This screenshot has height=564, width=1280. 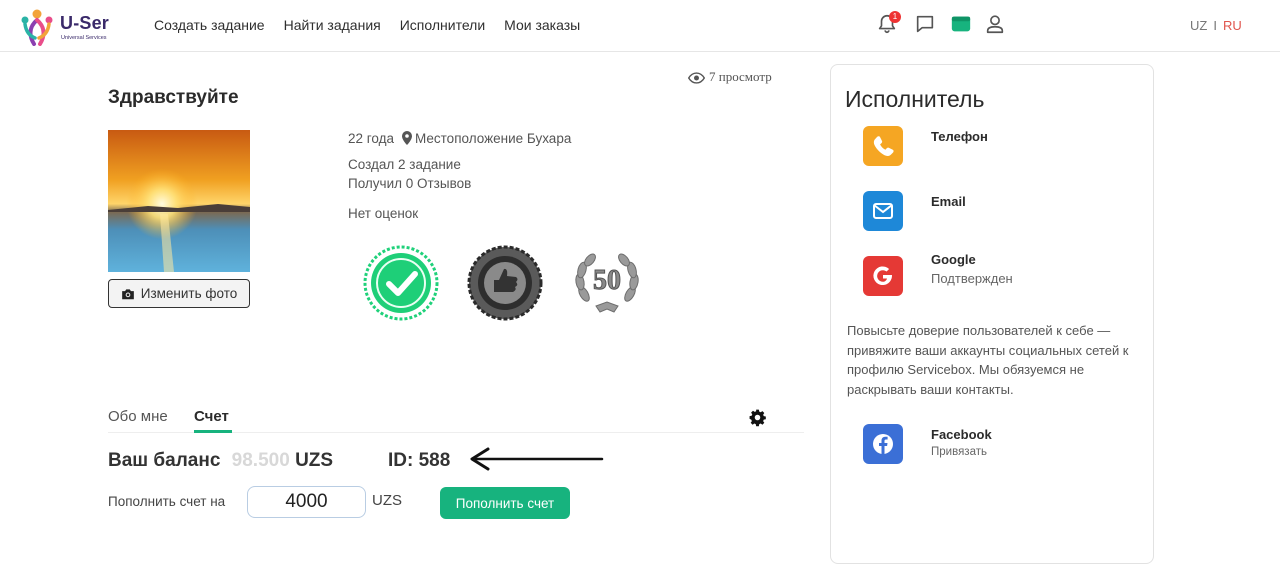 I want to click on phone-icon, so click(x=883, y=146).